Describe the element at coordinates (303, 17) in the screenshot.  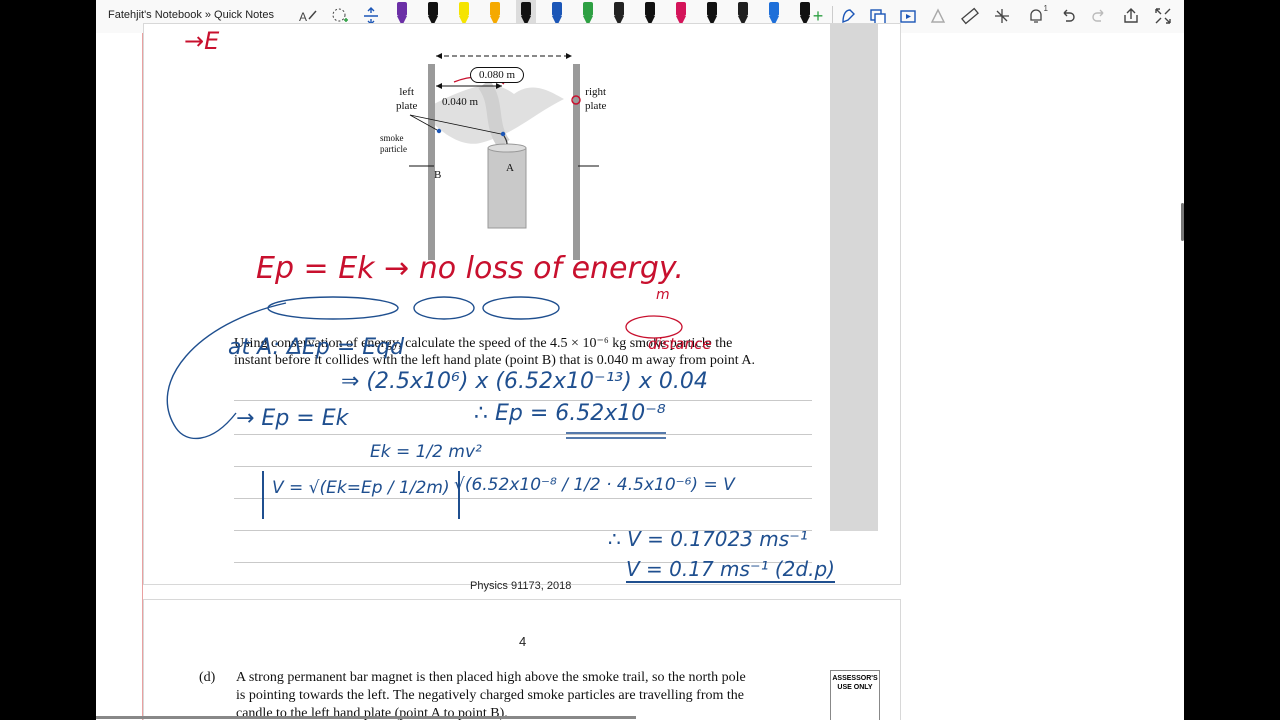
I see `svg-text: A` at that location.